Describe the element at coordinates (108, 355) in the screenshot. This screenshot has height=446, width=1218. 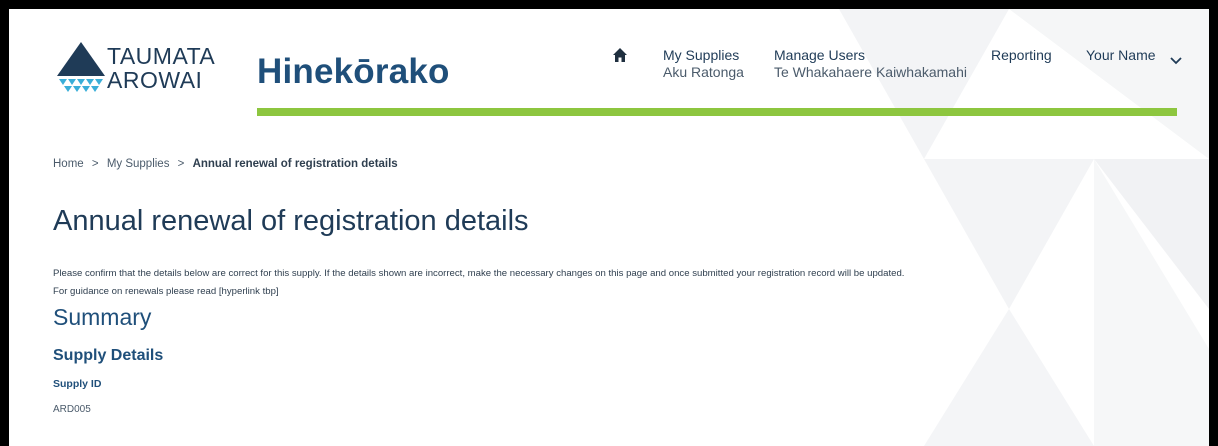
I see `supply-details-heading: Supply Details` at that location.